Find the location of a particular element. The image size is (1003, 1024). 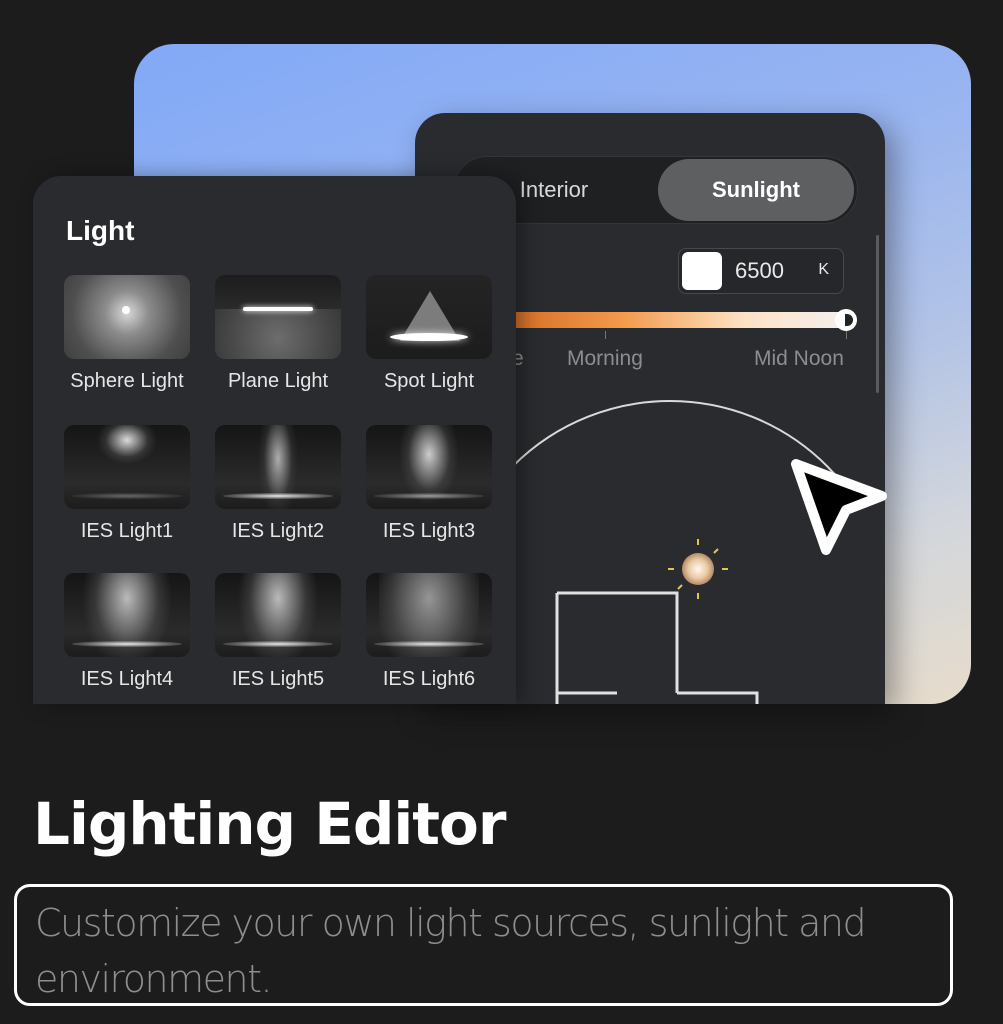

feature-headline: Lighting Editor is located at coordinates (269, 824).